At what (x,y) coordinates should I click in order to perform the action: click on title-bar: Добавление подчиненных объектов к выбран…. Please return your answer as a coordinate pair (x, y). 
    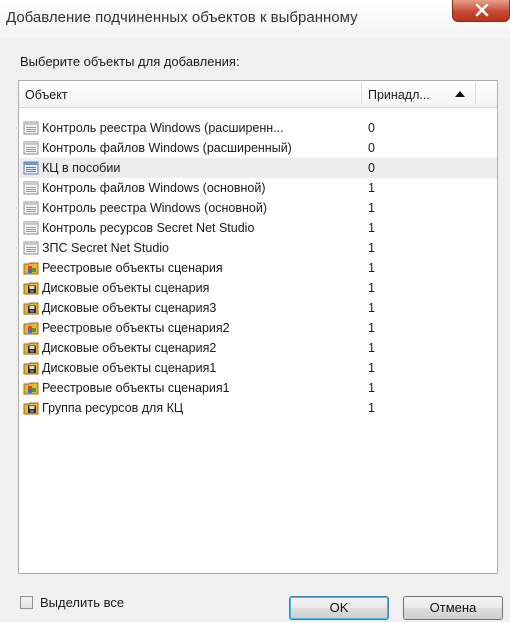
    Looking at the image, I should click on (255, 19).